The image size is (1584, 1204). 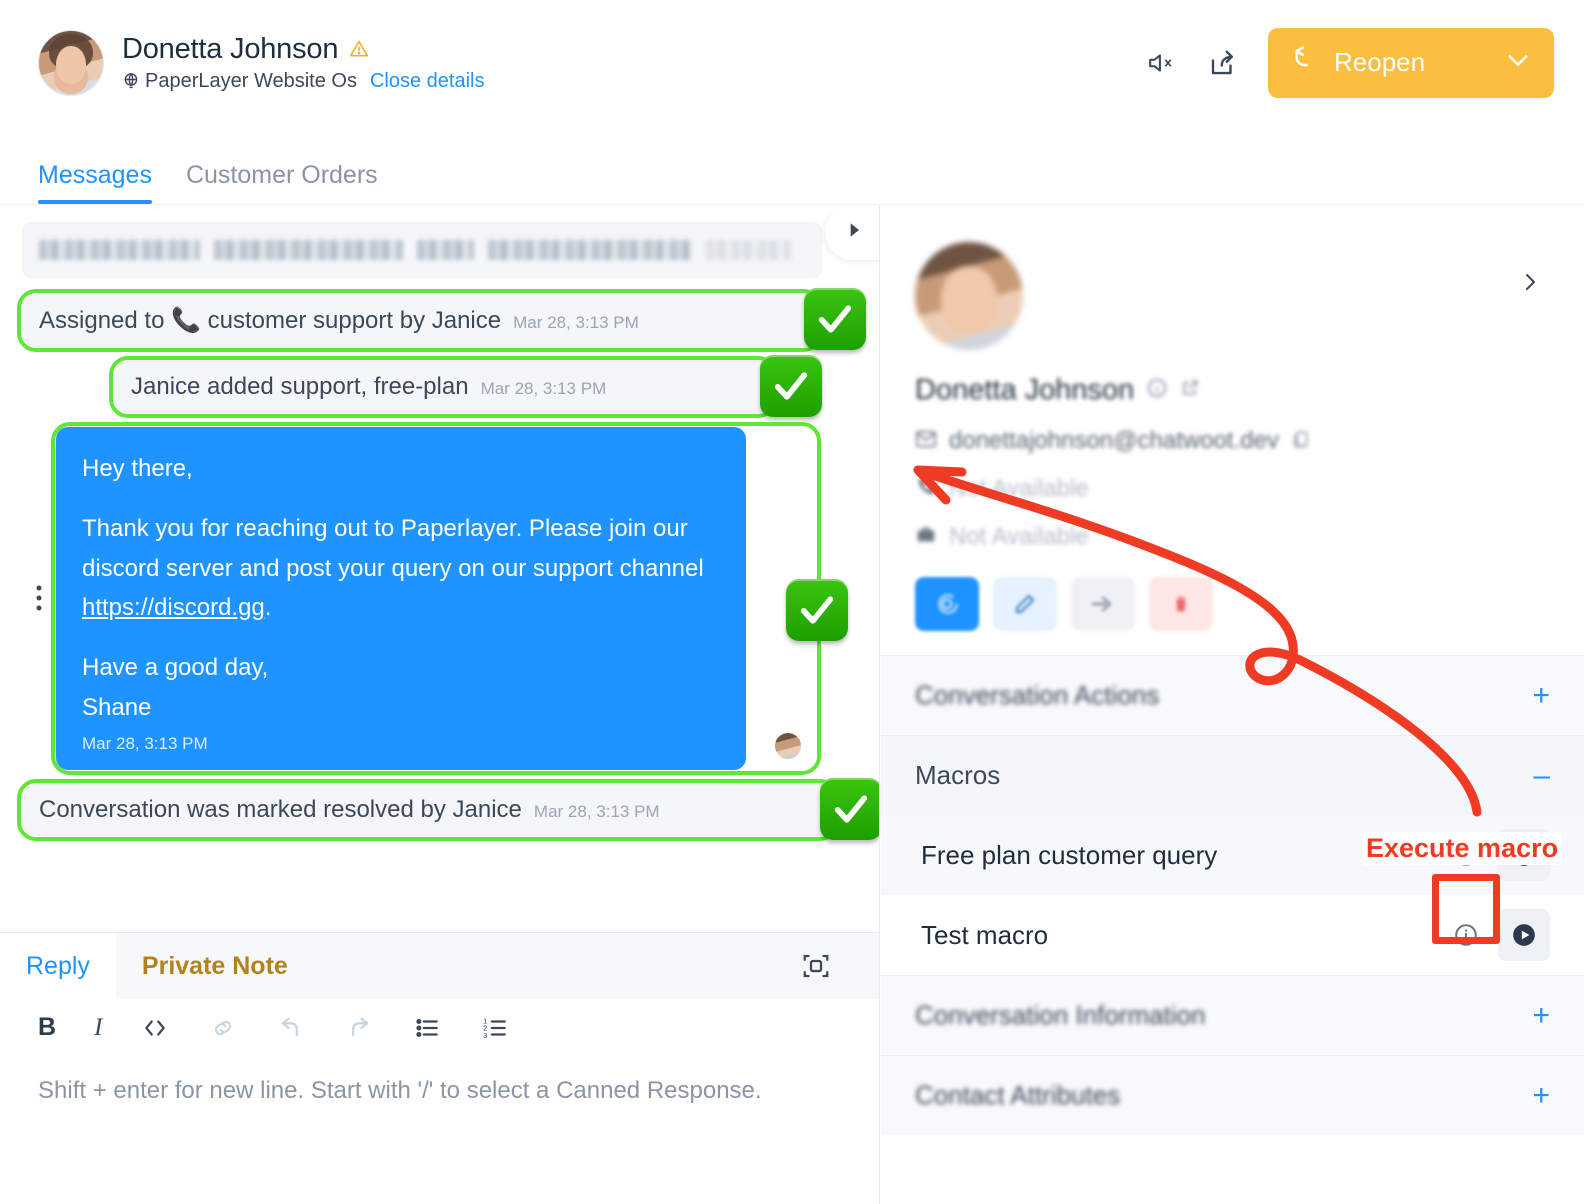 I want to click on undo-icon, so click(x=291, y=1028).